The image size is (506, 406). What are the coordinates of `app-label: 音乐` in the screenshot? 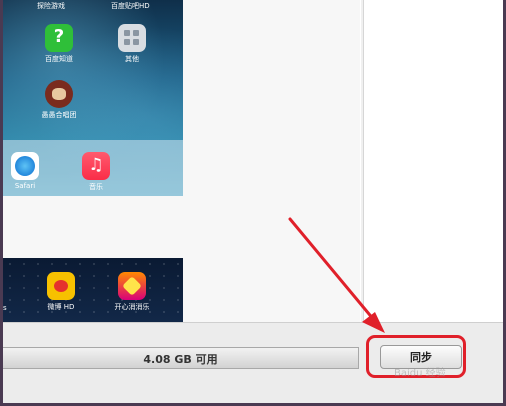 It's located at (96, 187).